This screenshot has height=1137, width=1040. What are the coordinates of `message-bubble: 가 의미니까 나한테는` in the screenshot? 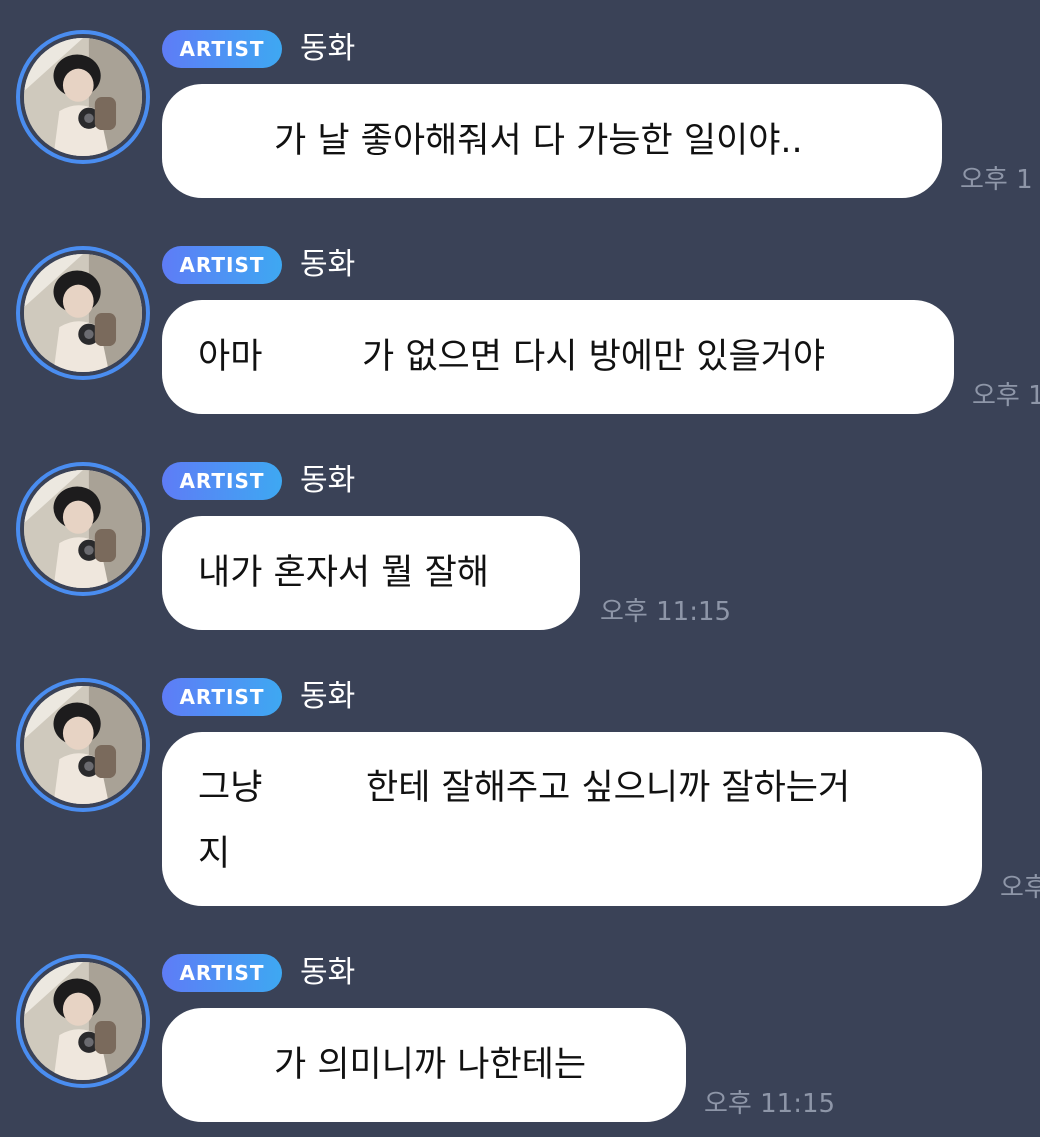 It's located at (424, 1065).